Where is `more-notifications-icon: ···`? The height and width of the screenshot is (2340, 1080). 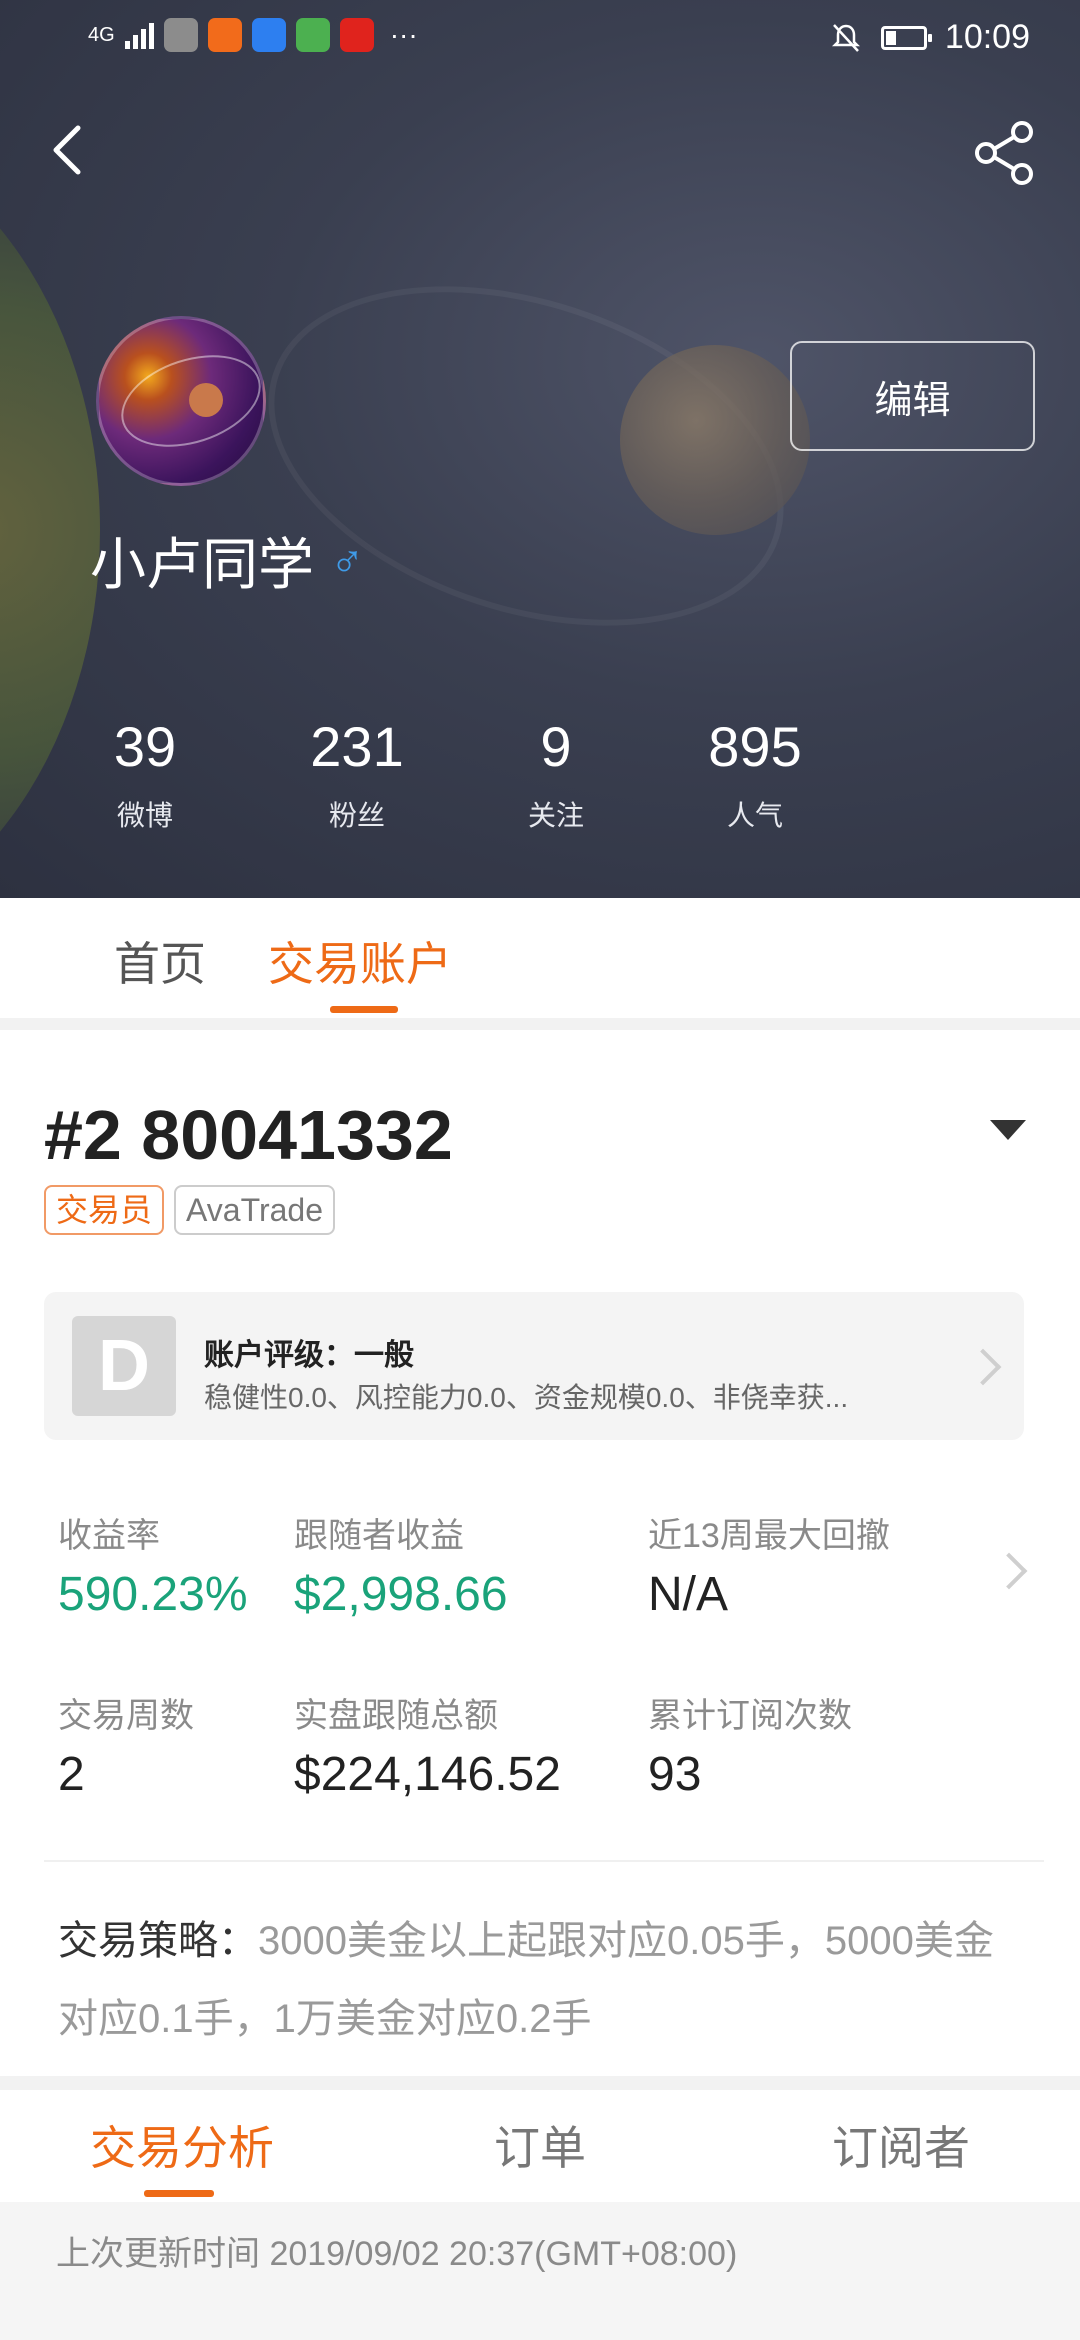 more-notifications-icon: ··· is located at coordinates (403, 34).